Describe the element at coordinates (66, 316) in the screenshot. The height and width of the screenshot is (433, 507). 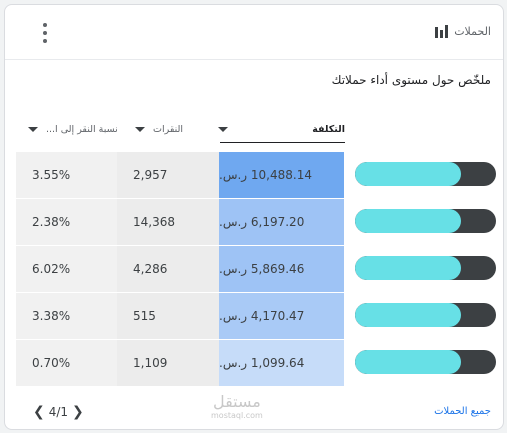
I see `rate-cell: 3.38%` at that location.